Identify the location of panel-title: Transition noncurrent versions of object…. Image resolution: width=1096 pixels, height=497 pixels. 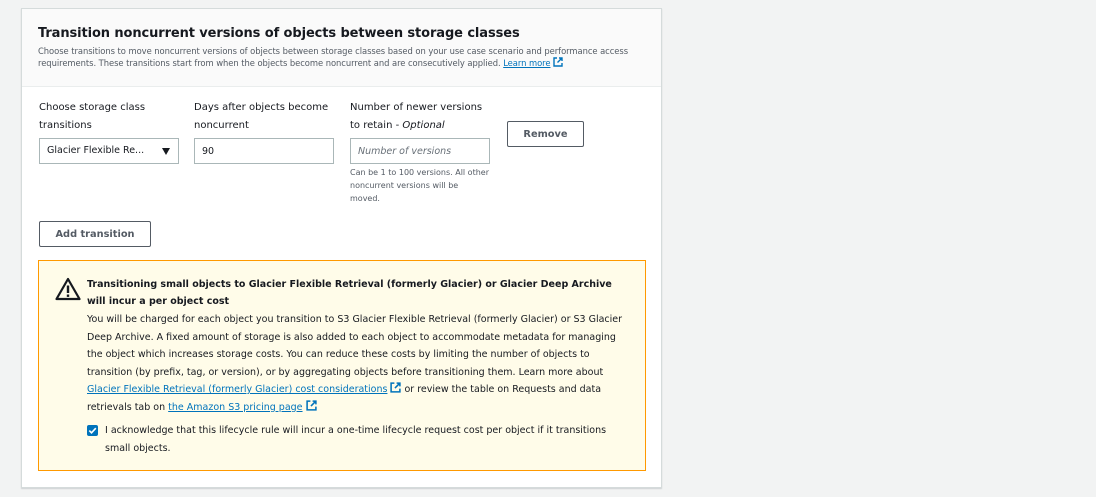
(279, 33).